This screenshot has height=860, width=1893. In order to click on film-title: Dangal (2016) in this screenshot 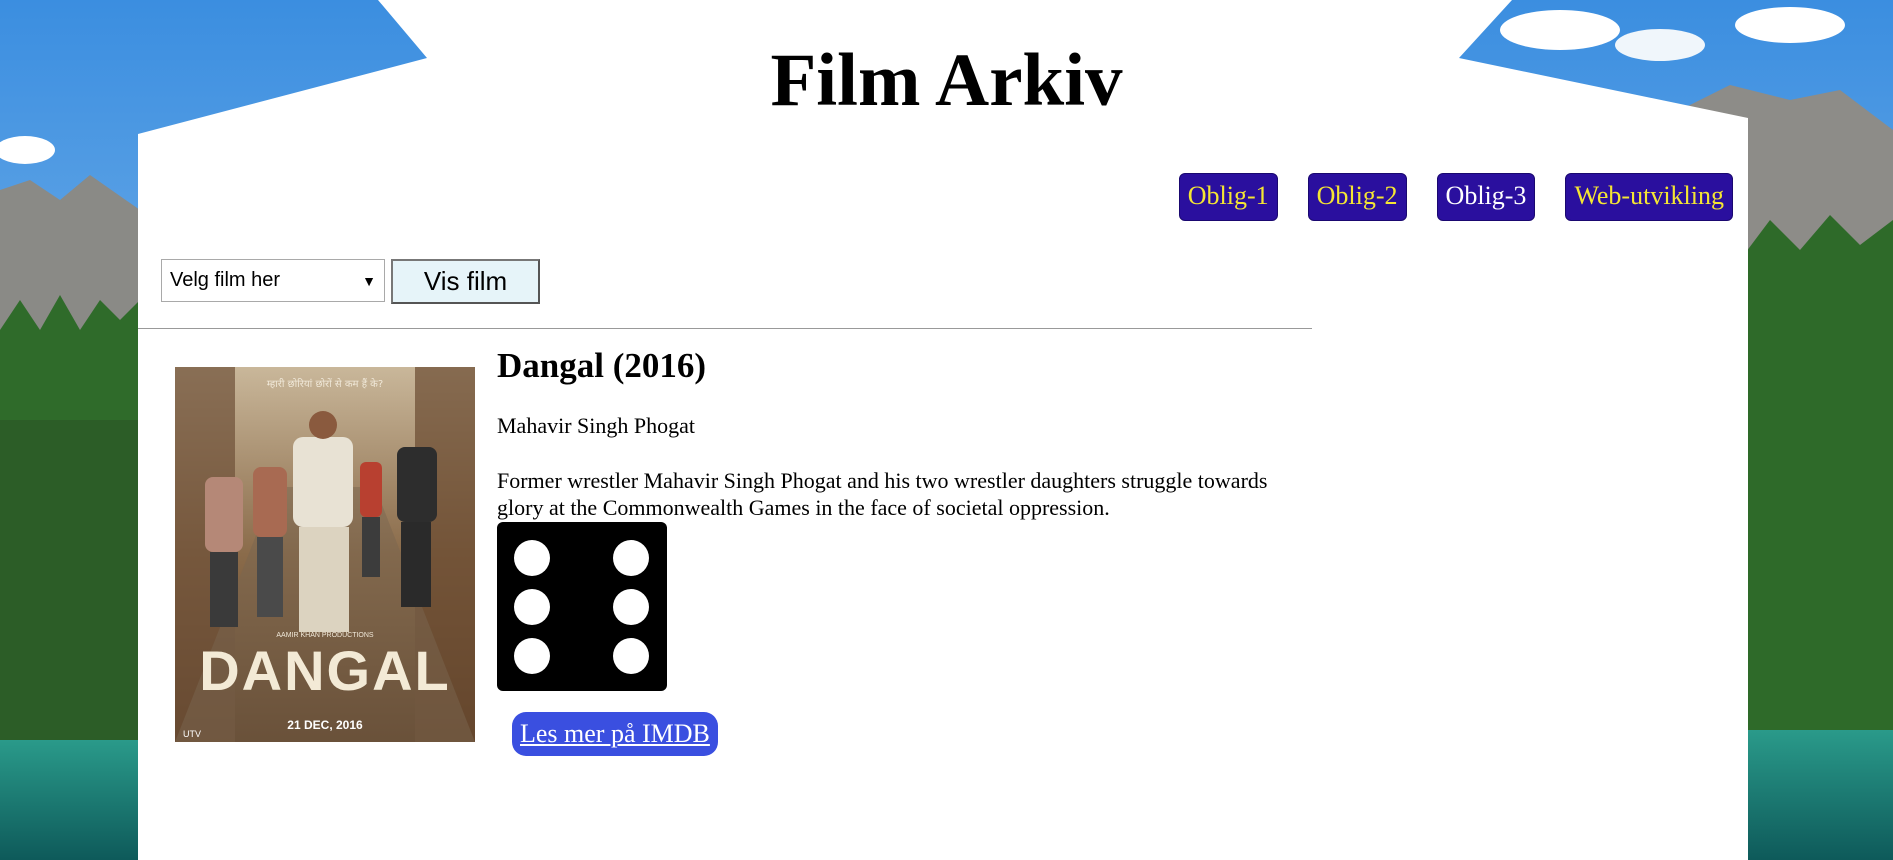, I will do `click(602, 365)`.